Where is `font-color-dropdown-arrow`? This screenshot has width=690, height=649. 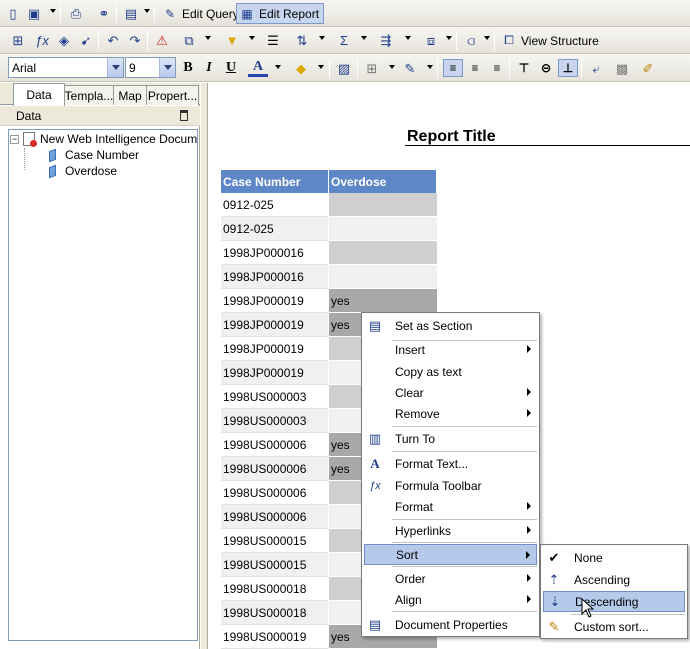
font-color-dropdown-arrow is located at coordinates (278, 67).